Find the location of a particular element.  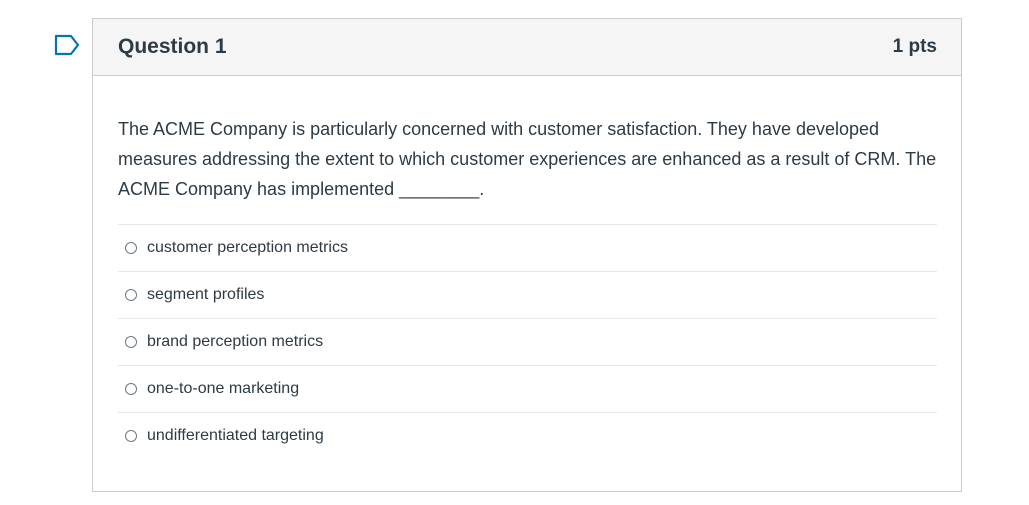

question-title: Question 1 is located at coordinates (172, 46).